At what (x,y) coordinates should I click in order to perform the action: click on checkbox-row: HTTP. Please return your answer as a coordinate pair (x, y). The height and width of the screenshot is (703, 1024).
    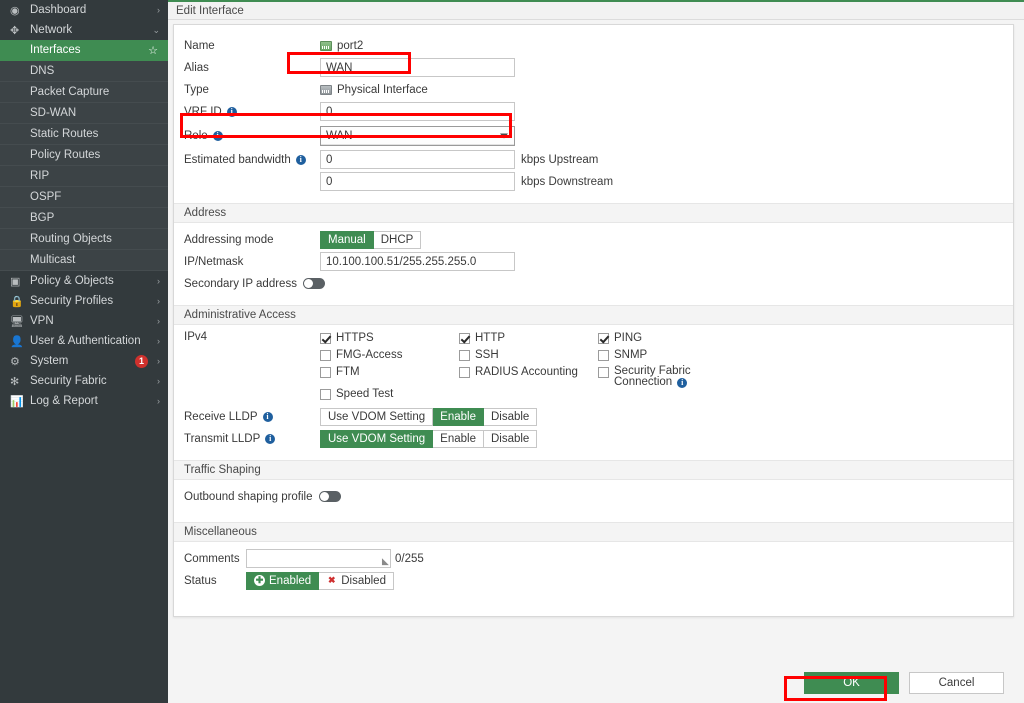
    Looking at the image, I should click on (528, 339).